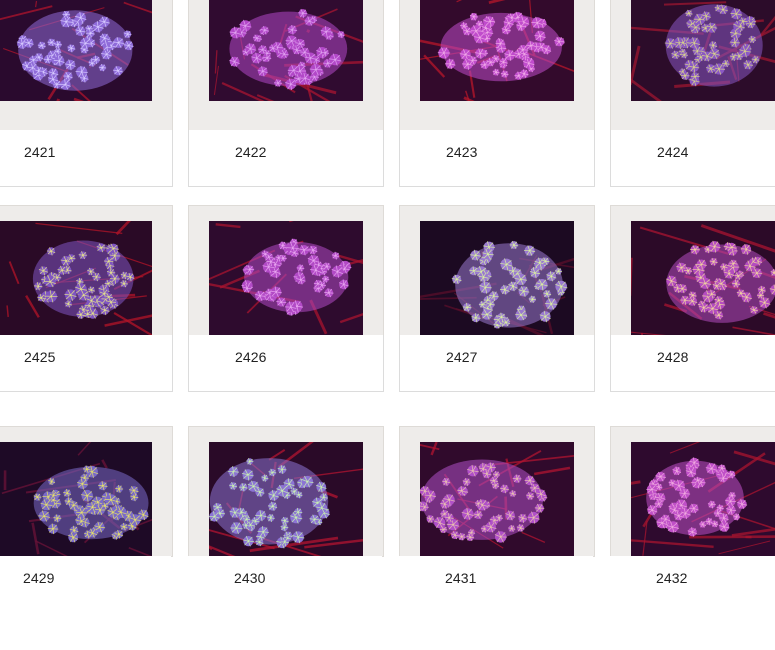 The width and height of the screenshot is (775, 650). I want to click on caption-box: 2432, so click(692, 584).